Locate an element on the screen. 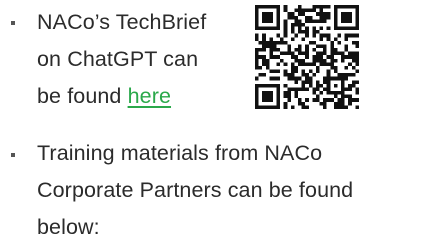  qr-code-icon is located at coordinates (307, 57).